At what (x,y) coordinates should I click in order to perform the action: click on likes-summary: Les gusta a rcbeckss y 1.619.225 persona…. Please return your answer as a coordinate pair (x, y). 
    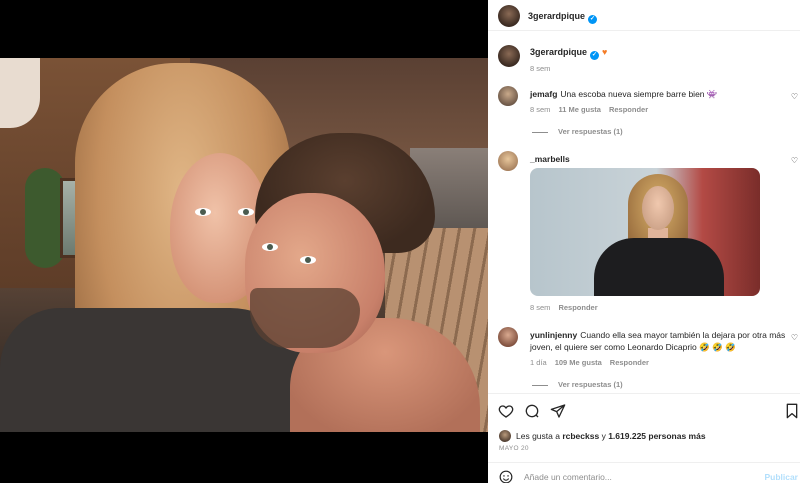
    Looking at the image, I should click on (611, 436).